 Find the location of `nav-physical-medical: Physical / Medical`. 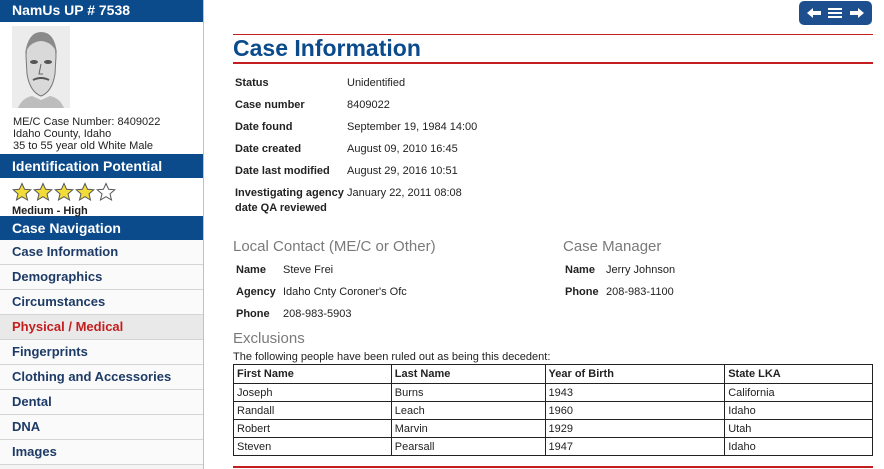

nav-physical-medical: Physical / Medical is located at coordinates (101, 327).